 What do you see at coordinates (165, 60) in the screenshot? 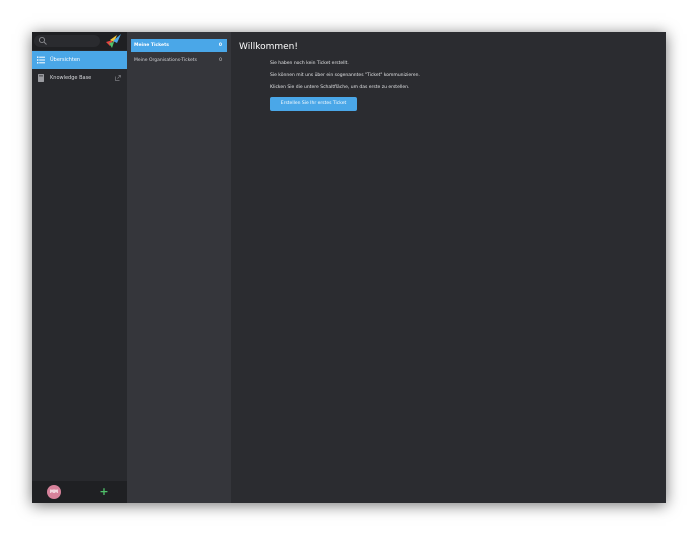
I see `overview-item-label: Meine Organisations-Tickets` at bounding box center [165, 60].